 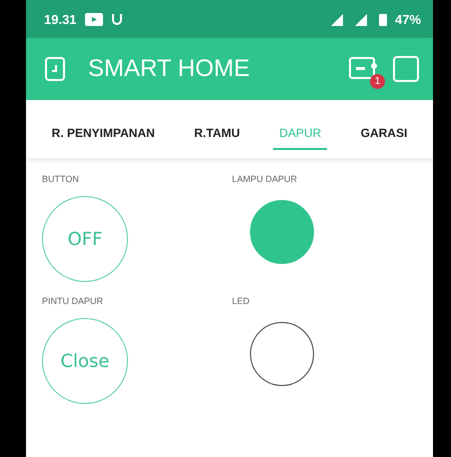 I want to click on battery-icon, so click(x=382, y=19).